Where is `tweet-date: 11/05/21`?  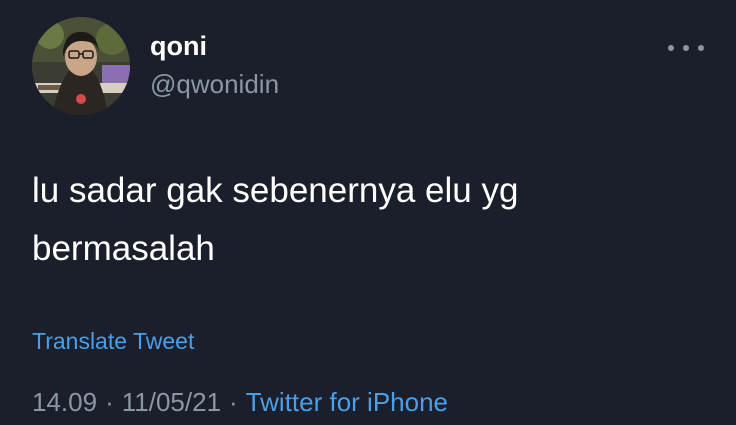 tweet-date: 11/05/21 is located at coordinates (171, 402).